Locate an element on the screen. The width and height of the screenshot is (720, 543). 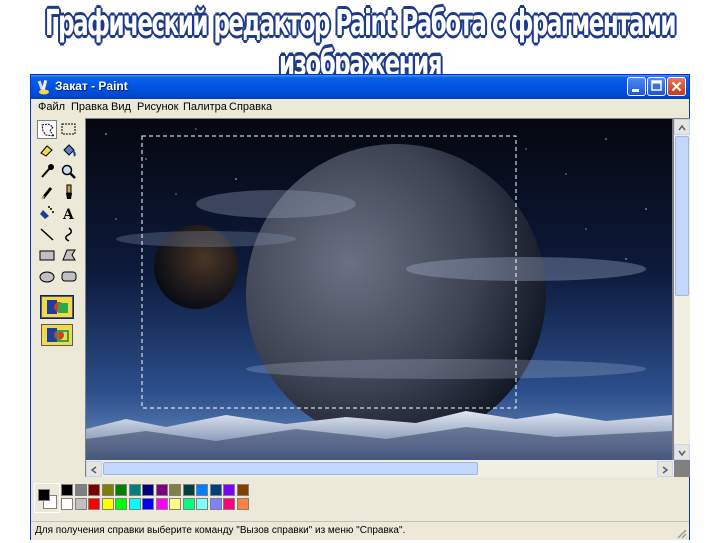
scroll-down-button is located at coordinates (682, 452).